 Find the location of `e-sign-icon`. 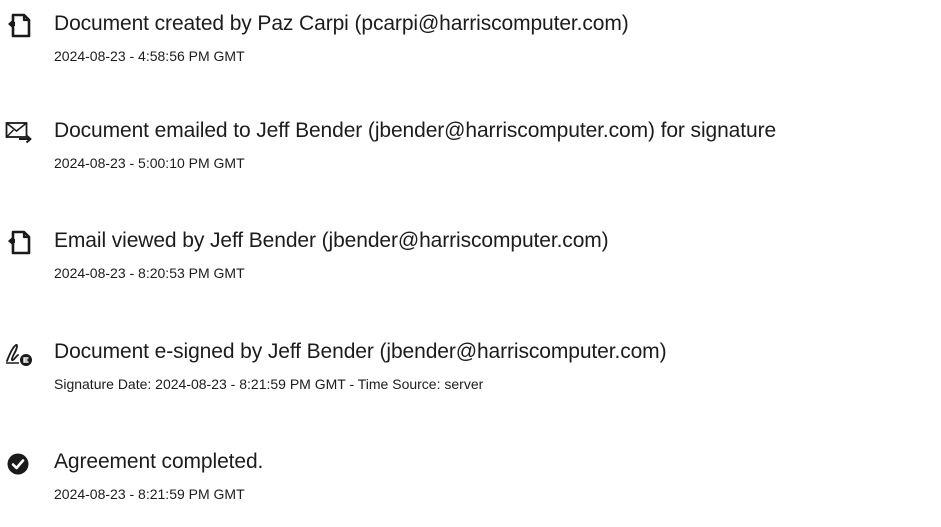

e-sign-icon is located at coordinates (19, 354).